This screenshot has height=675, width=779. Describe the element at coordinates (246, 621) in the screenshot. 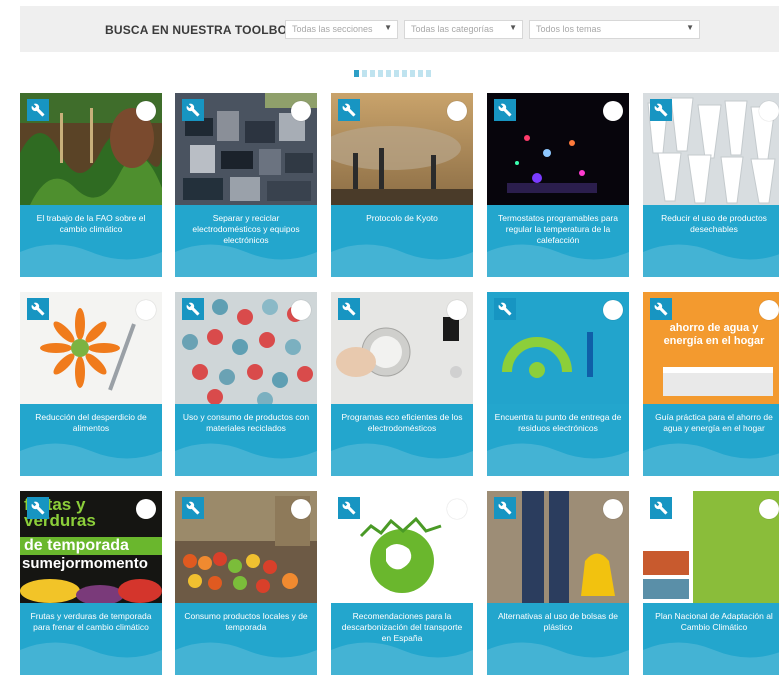

I see `card-title: Consumo productos locales y de temporada` at that location.